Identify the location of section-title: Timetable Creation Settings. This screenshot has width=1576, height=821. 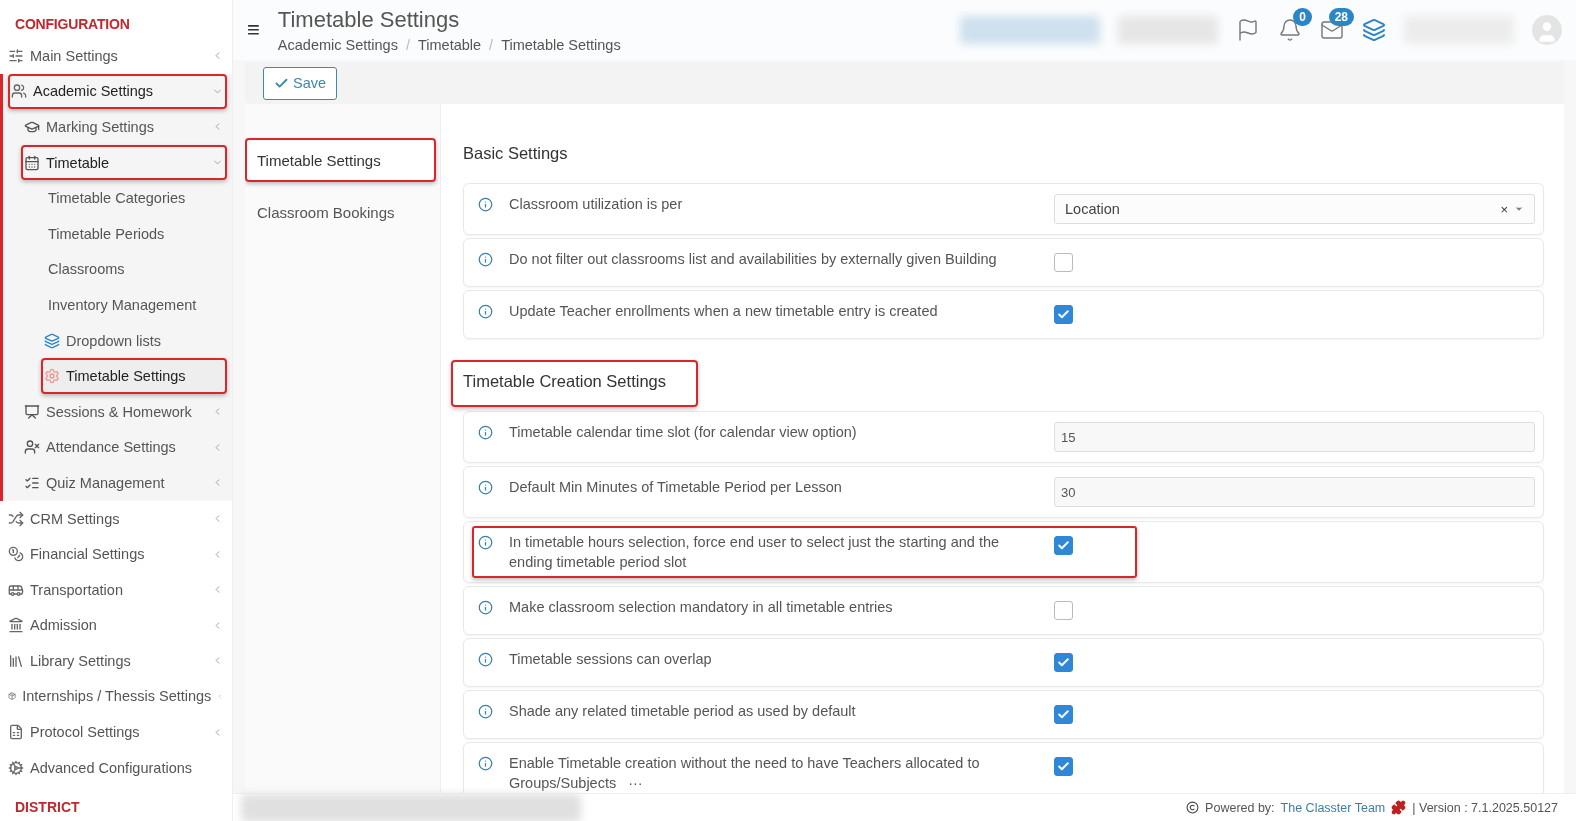
(574, 383).